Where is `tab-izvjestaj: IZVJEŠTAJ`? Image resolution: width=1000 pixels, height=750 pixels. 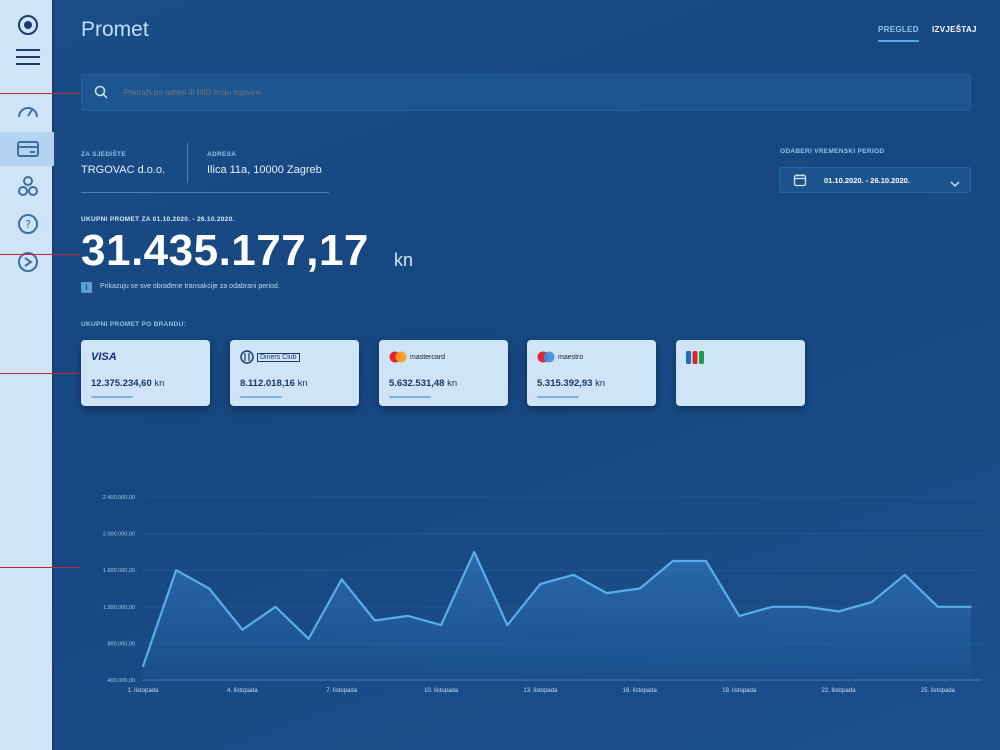 tab-izvjestaj: IZVJEŠTAJ is located at coordinates (954, 29).